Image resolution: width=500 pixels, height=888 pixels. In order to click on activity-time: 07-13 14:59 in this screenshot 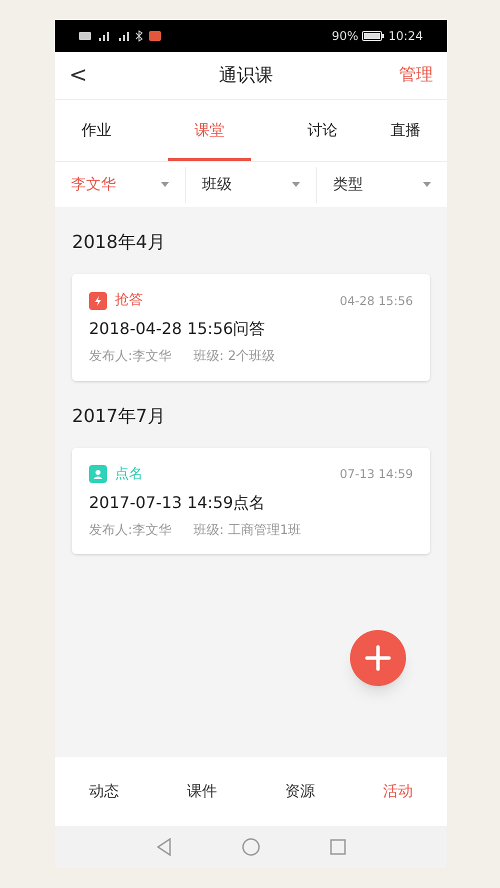, I will do `click(376, 474)`.